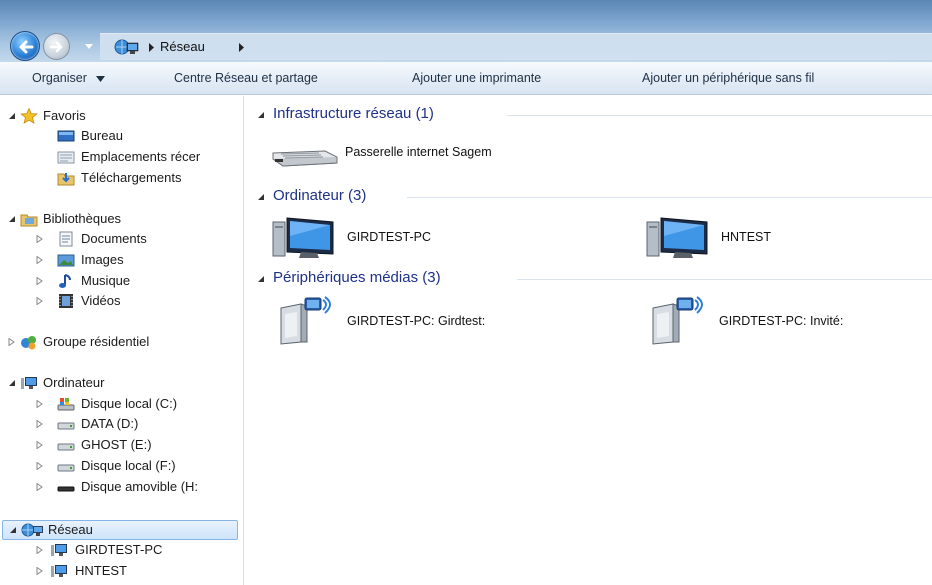 Image resolution: width=932 pixels, height=585 pixels. I want to click on device-media-guest: GIRDTEST-PC: Invité:, so click(789, 320).